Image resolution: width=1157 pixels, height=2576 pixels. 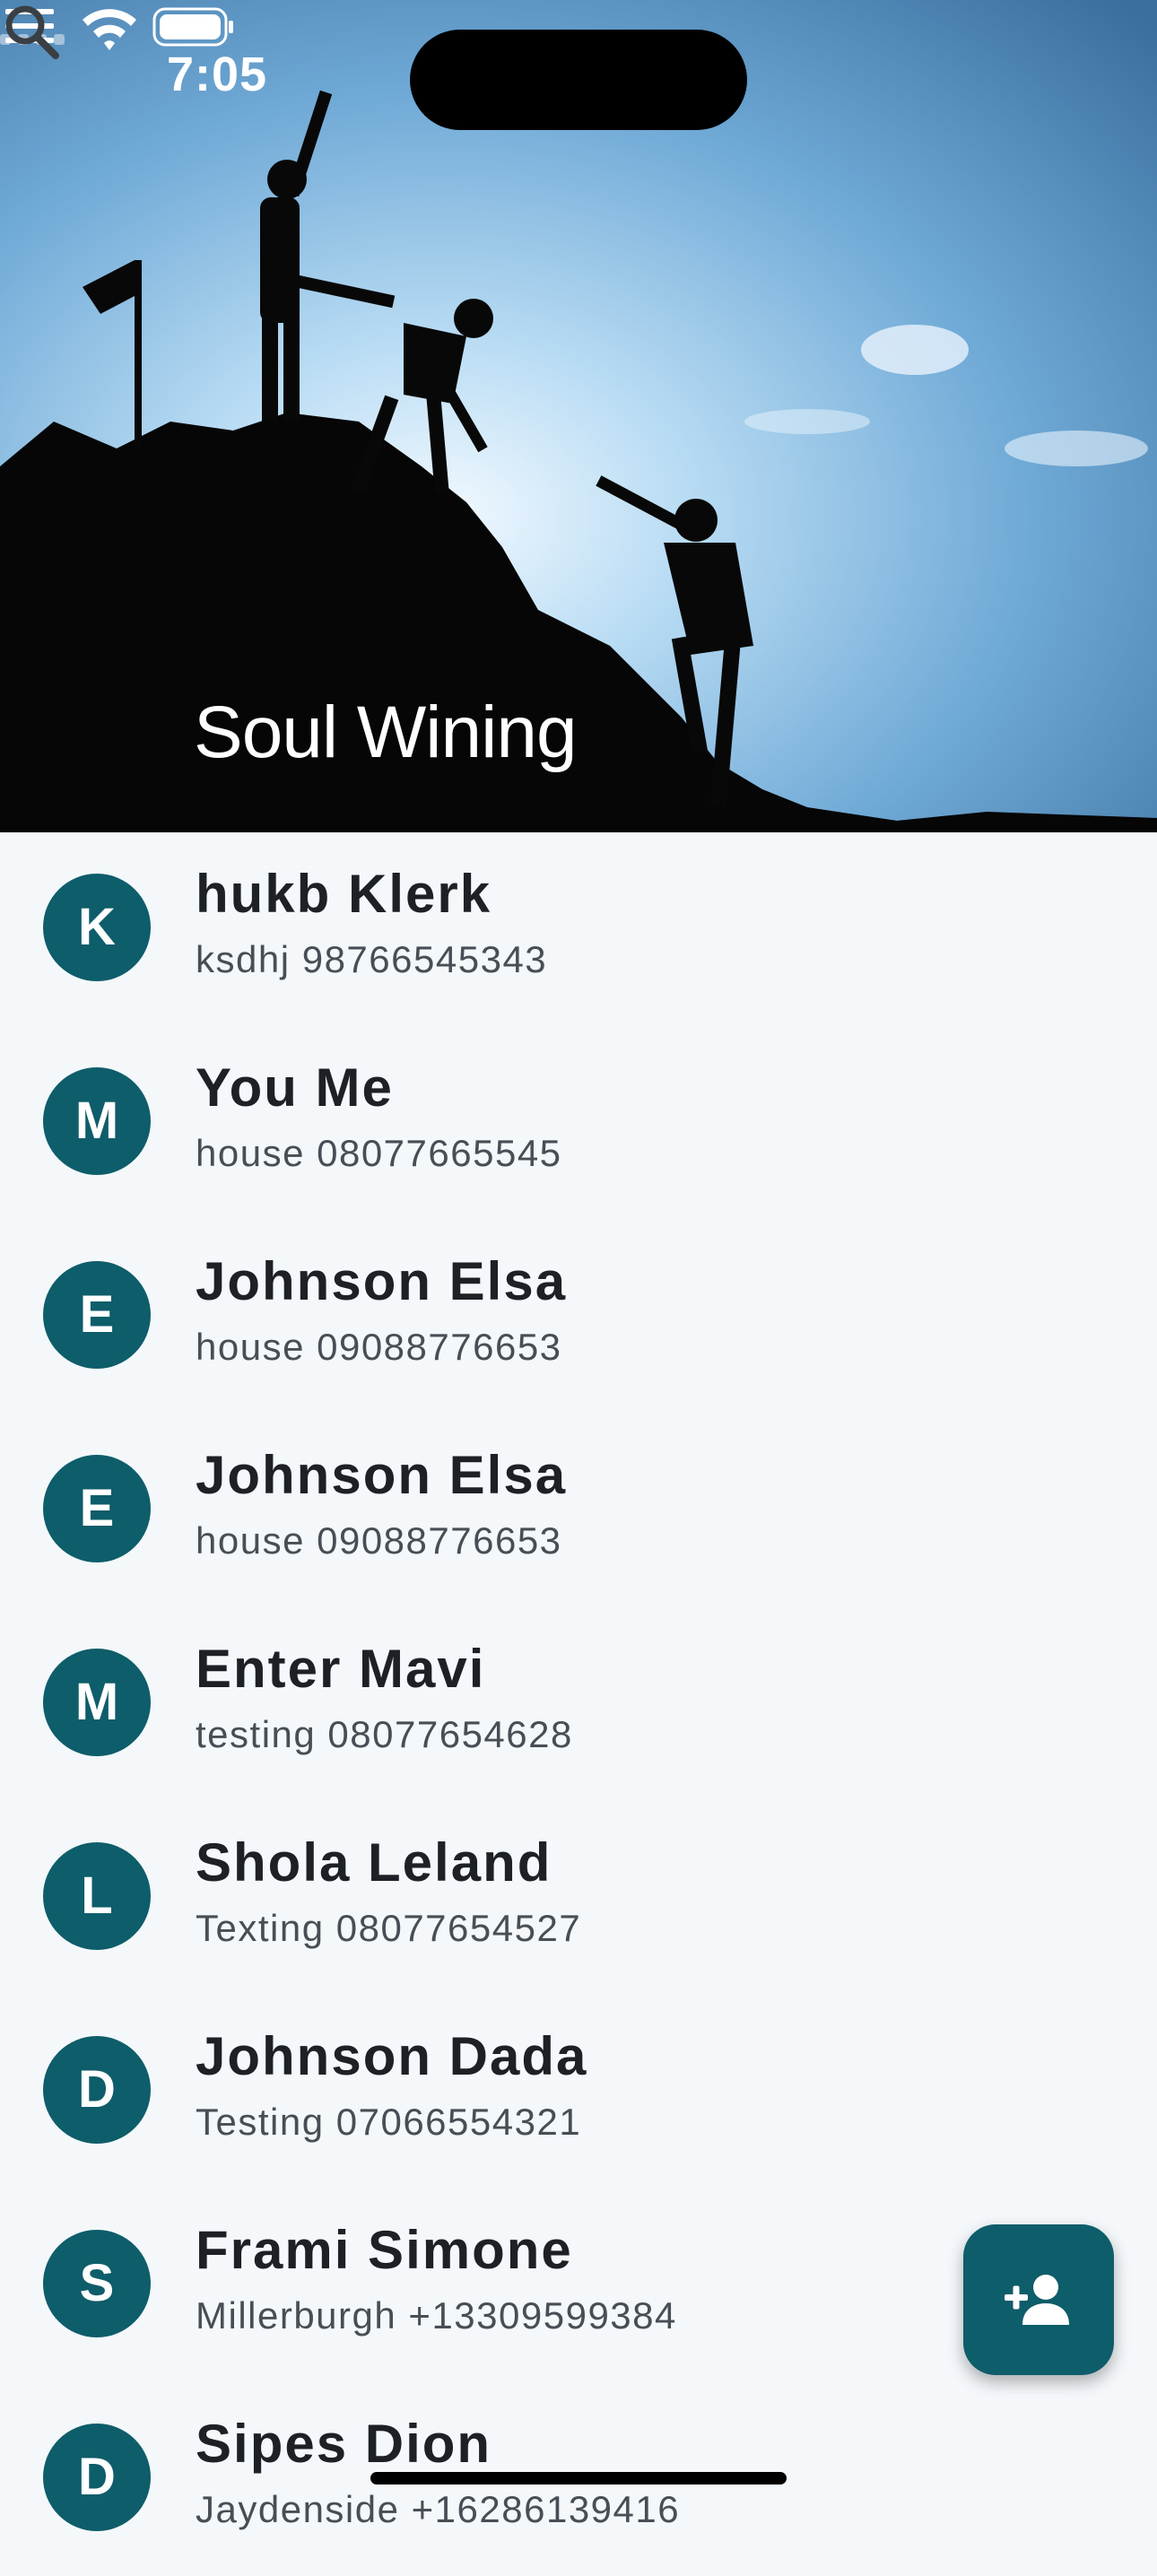 What do you see at coordinates (217, 74) in the screenshot?
I see `status-time: 7:05` at bounding box center [217, 74].